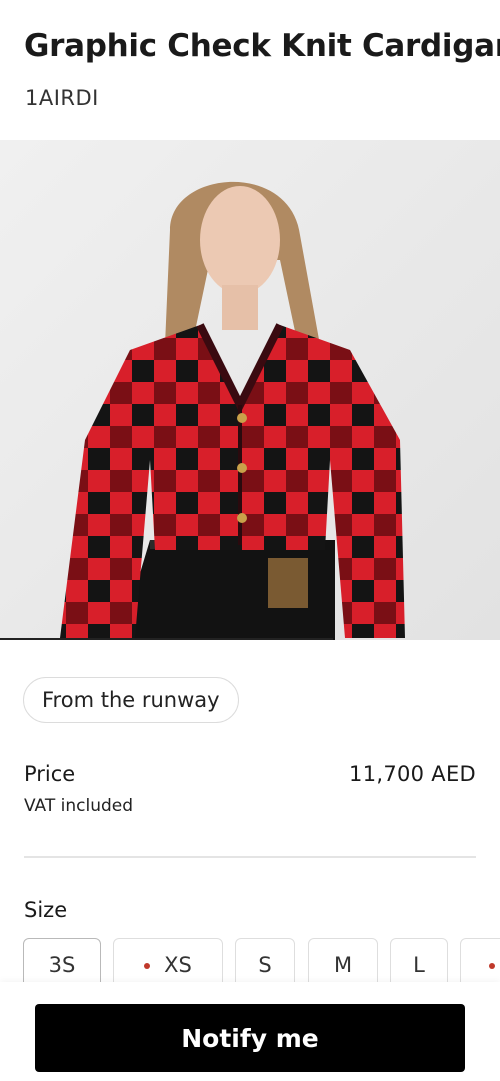 This screenshot has width=500, height=1081. Describe the element at coordinates (79, 806) in the screenshot. I see `vat-note: VAT included` at that location.